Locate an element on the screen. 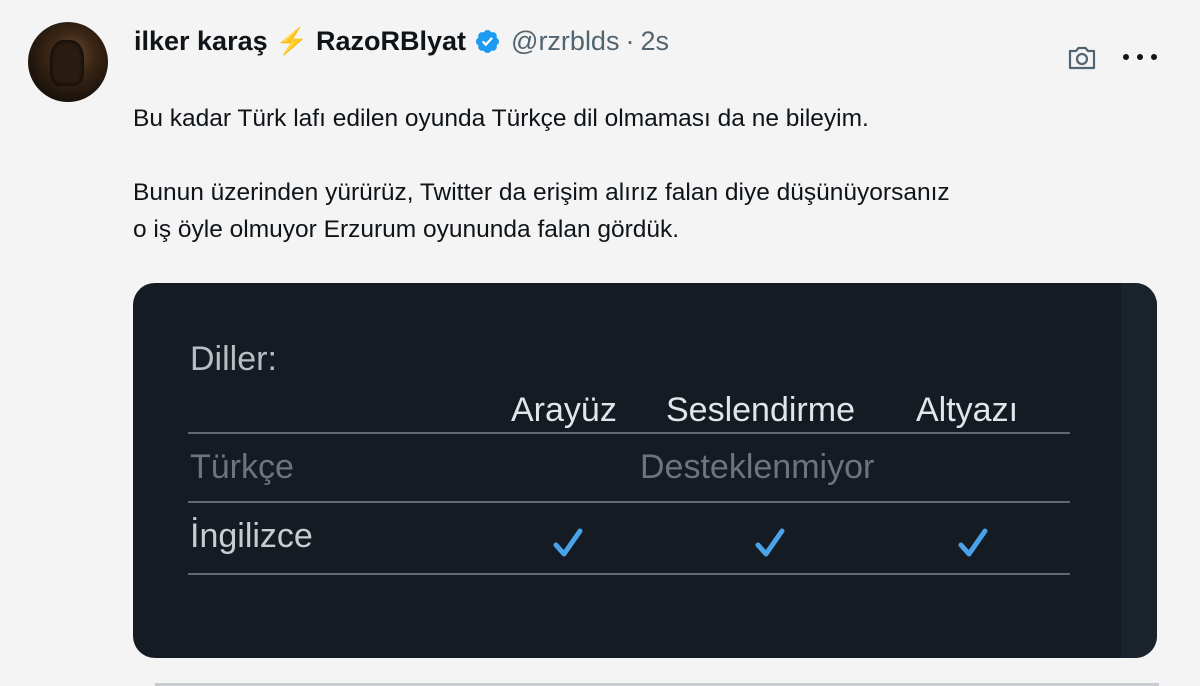 The image size is (1200, 686). avatar is located at coordinates (68, 62).